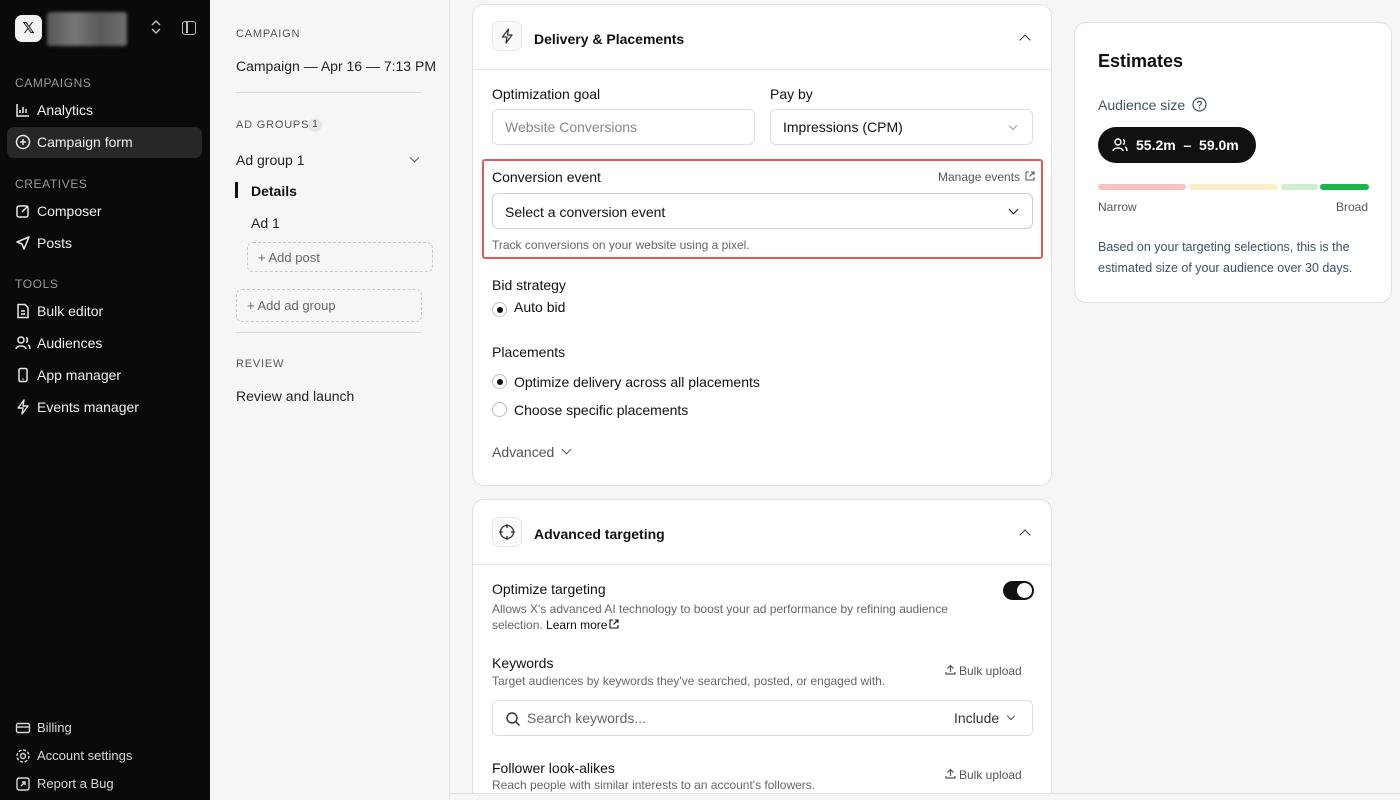 This screenshot has height=800, width=1400. I want to click on placement-all-radio, so click(499, 381).